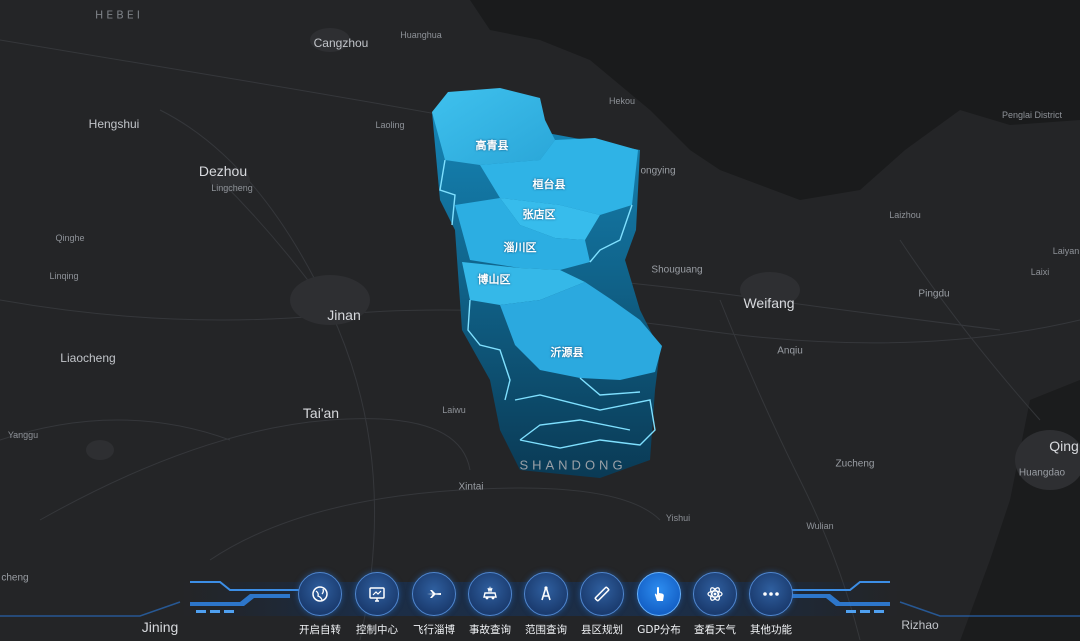 The image size is (1080, 641). I want to click on compass-icon, so click(546, 594).